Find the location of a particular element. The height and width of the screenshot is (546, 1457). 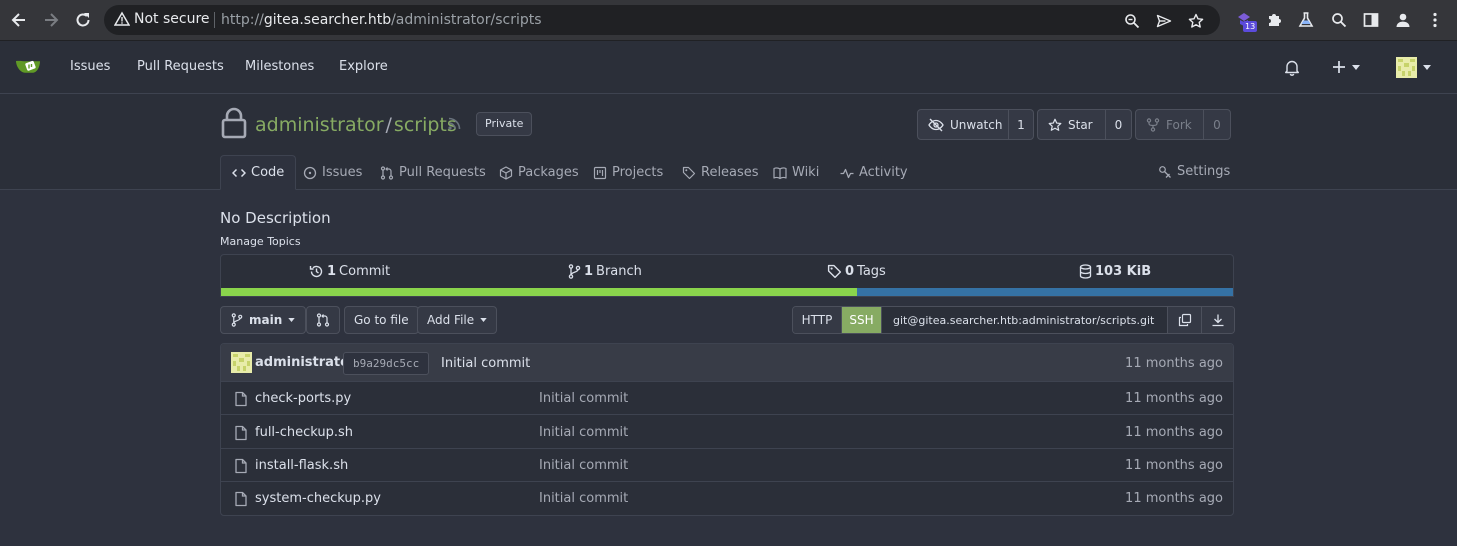

pulse-icon is located at coordinates (847, 173).